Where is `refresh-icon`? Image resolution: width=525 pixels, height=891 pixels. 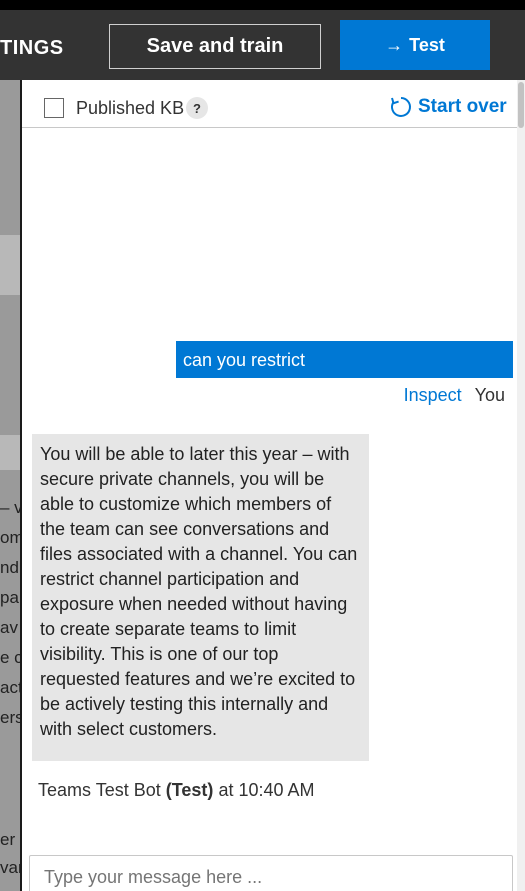
refresh-icon is located at coordinates (401, 107).